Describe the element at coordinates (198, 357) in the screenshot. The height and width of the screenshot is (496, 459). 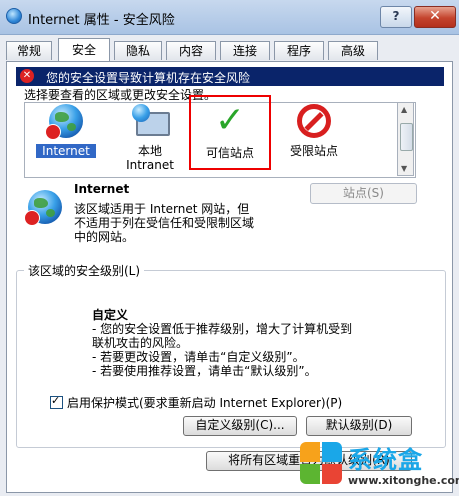
I see `level-desc-line: - 若要更改设置，请单击“自定义级别”。` at that location.